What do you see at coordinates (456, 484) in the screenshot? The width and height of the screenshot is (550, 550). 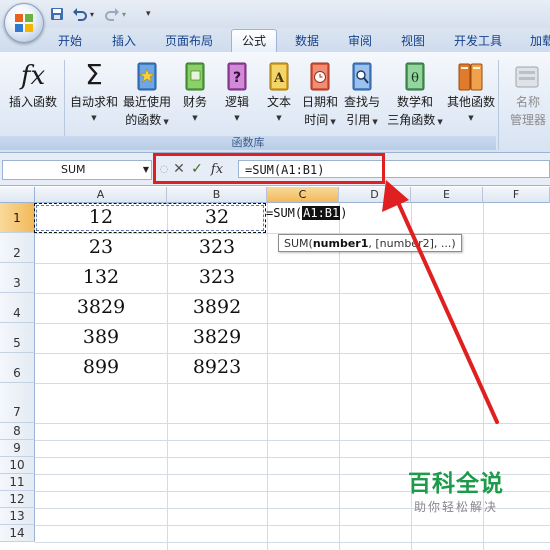 I see `watermark-title: 百科全说` at bounding box center [456, 484].